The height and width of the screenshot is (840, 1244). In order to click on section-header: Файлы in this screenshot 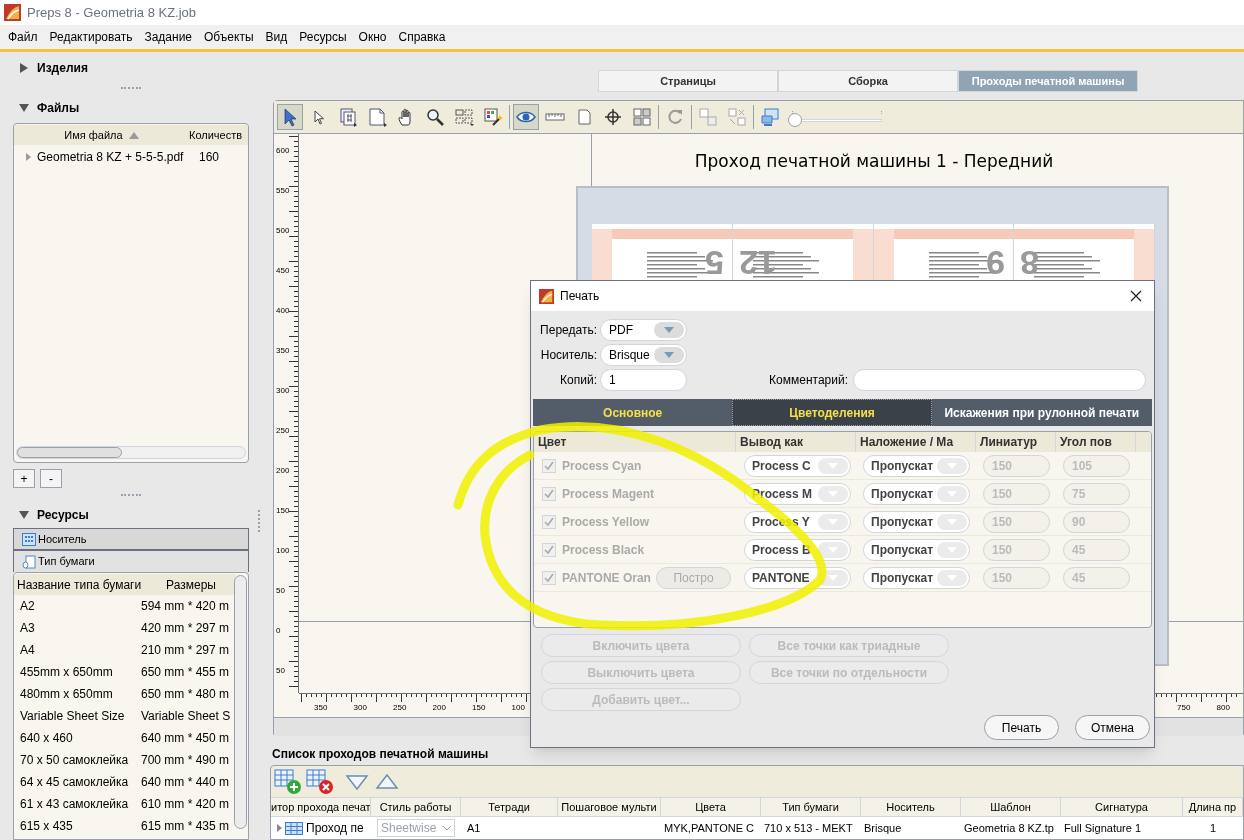, I will do `click(58, 108)`.